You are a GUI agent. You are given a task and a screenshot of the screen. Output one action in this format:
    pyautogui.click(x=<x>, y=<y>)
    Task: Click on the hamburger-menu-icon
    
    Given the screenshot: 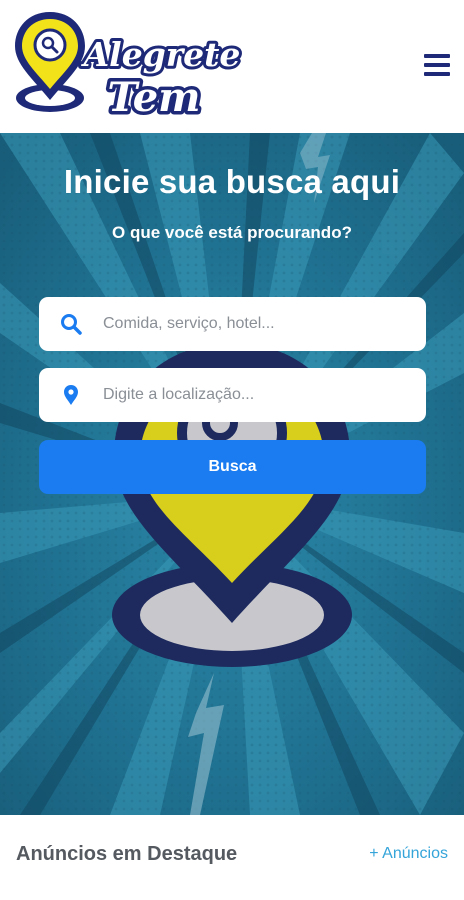 What is the action you would take?
    pyautogui.click(x=437, y=65)
    